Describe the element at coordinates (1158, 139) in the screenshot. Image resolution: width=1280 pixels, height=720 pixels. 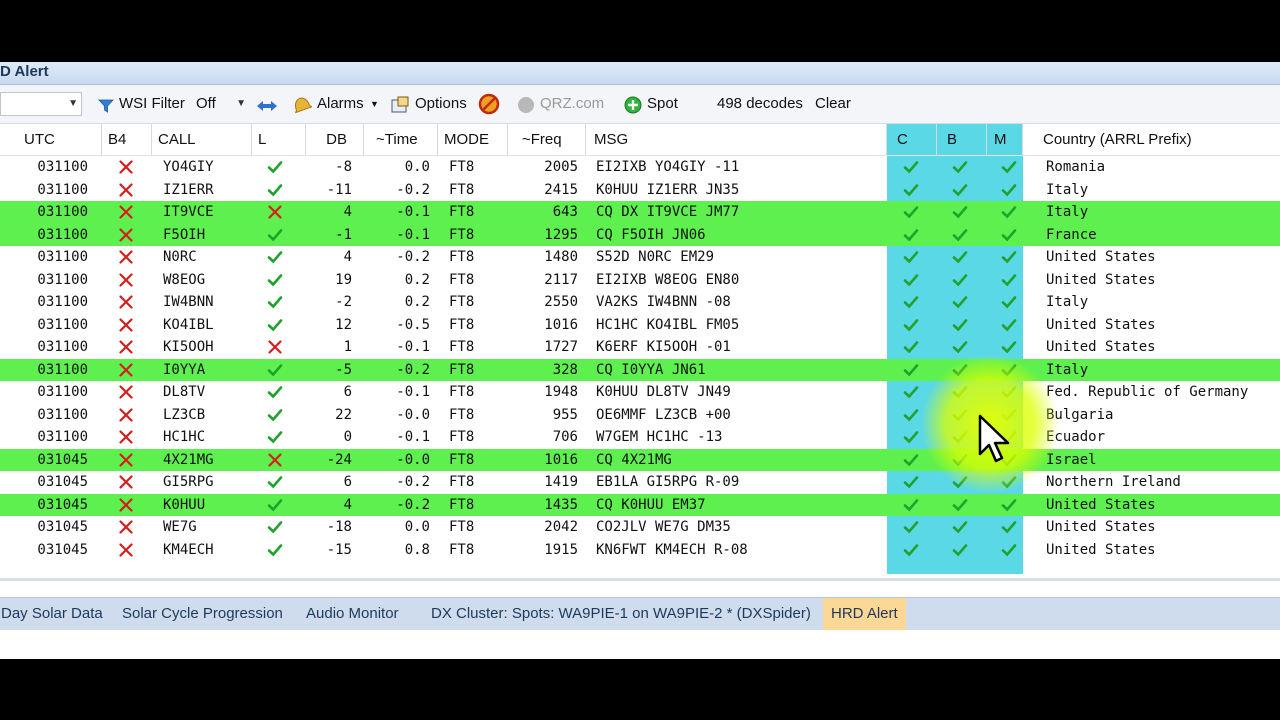
I see `column-header-country: Country (ARRL Prefix)` at that location.